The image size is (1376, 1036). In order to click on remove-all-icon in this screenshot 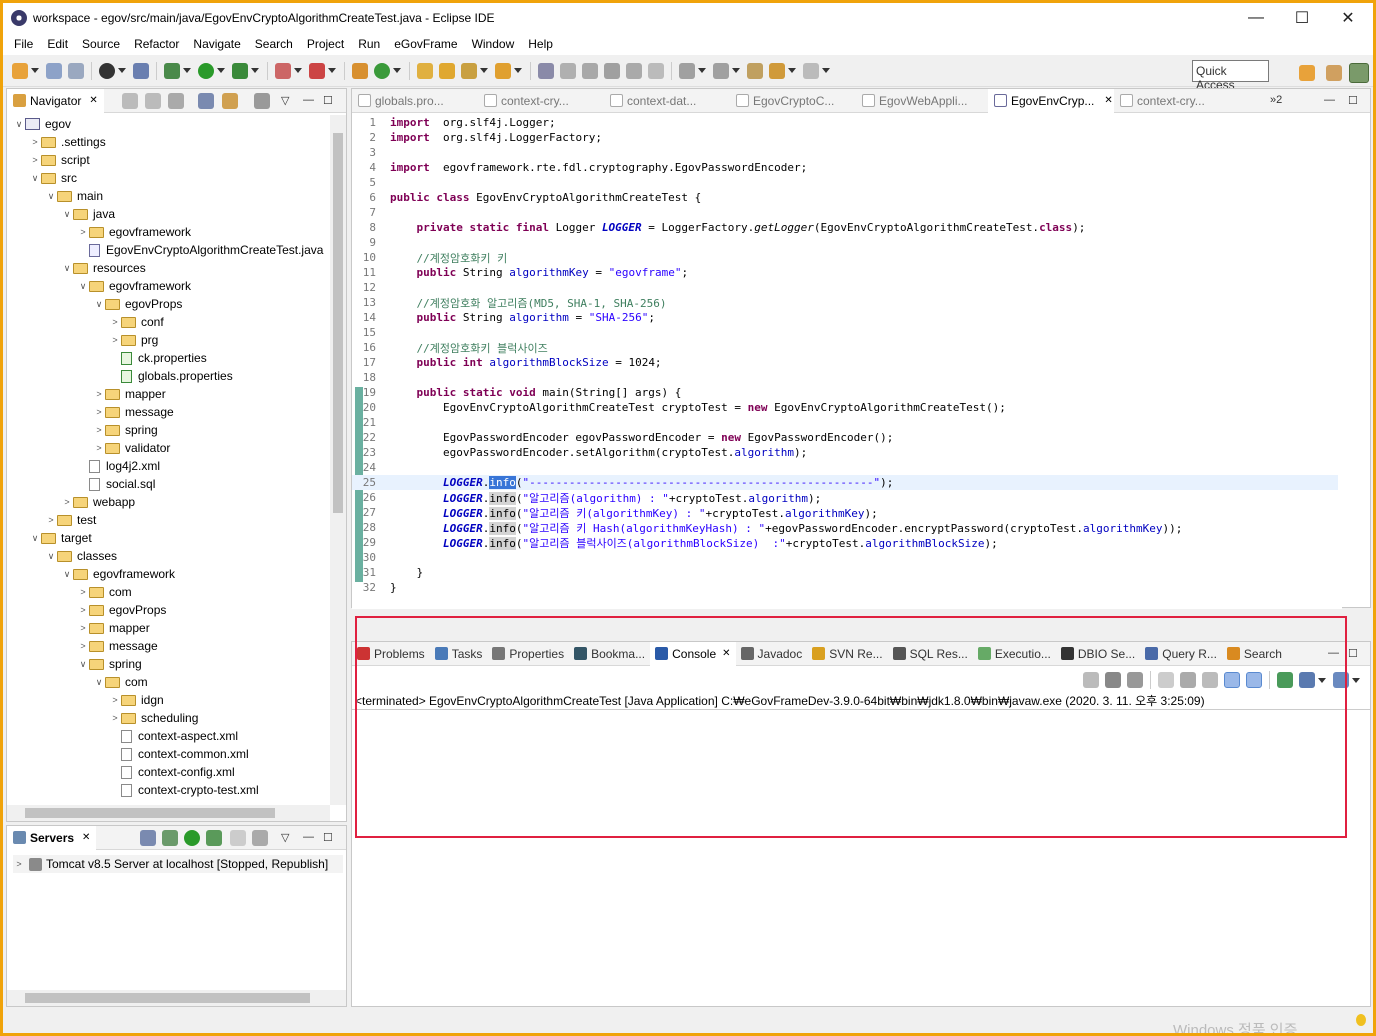, I will do `click(1135, 680)`.